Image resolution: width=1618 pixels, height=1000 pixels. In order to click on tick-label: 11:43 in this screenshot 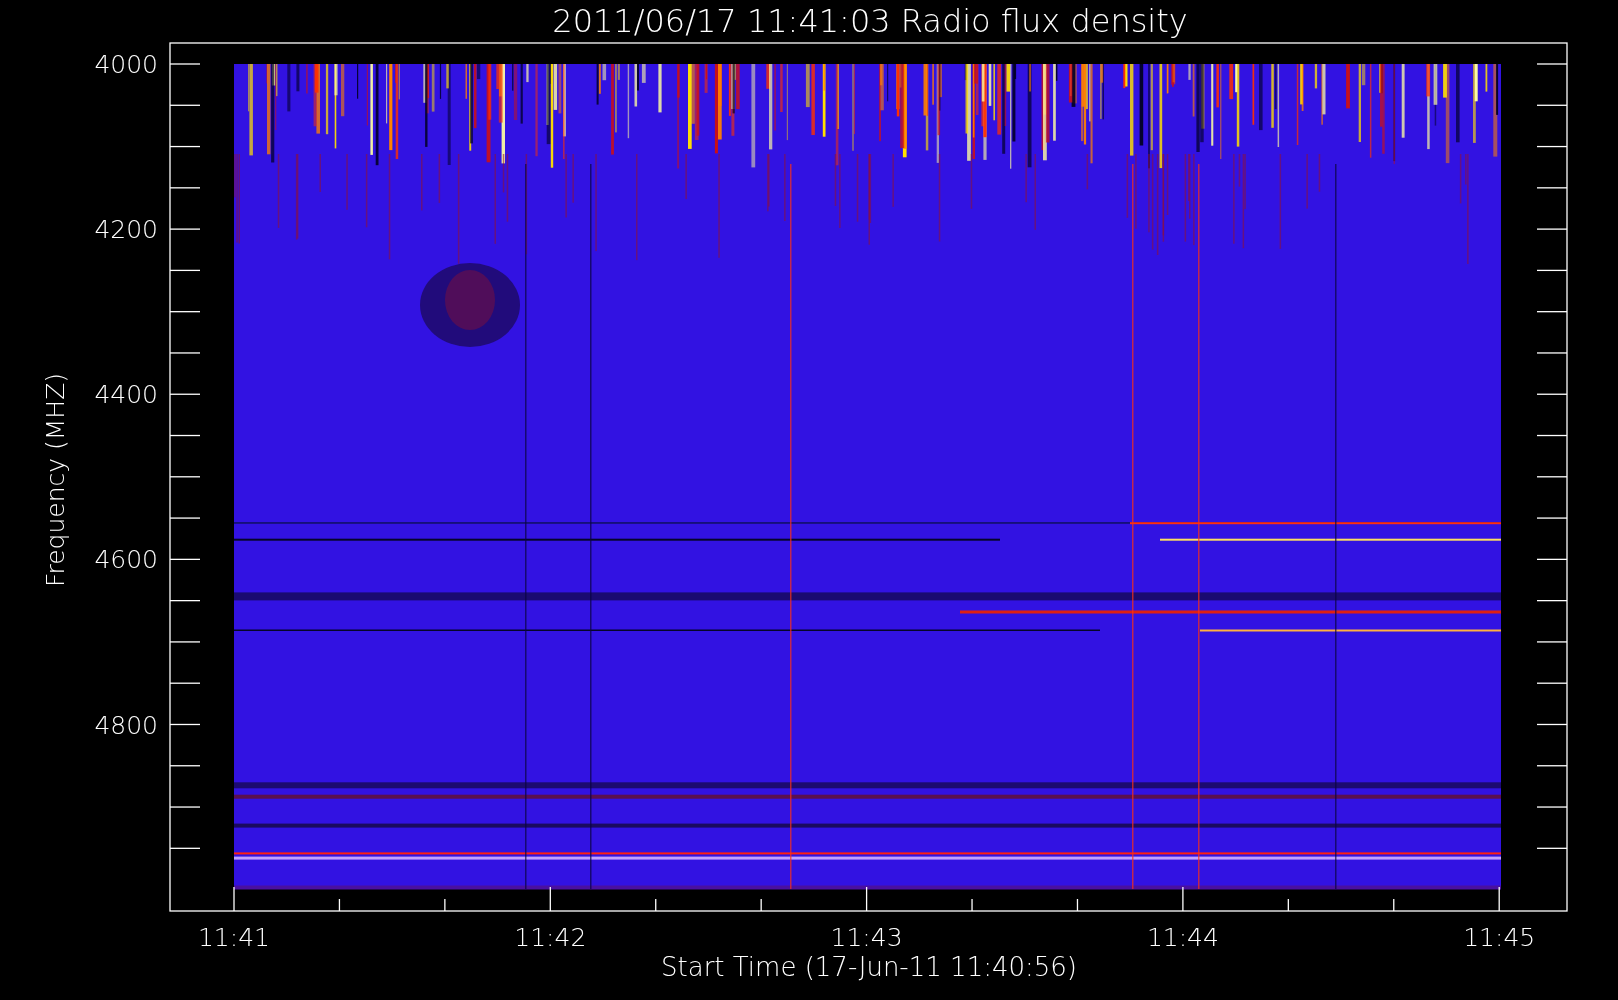, I will do `click(866, 937)`.